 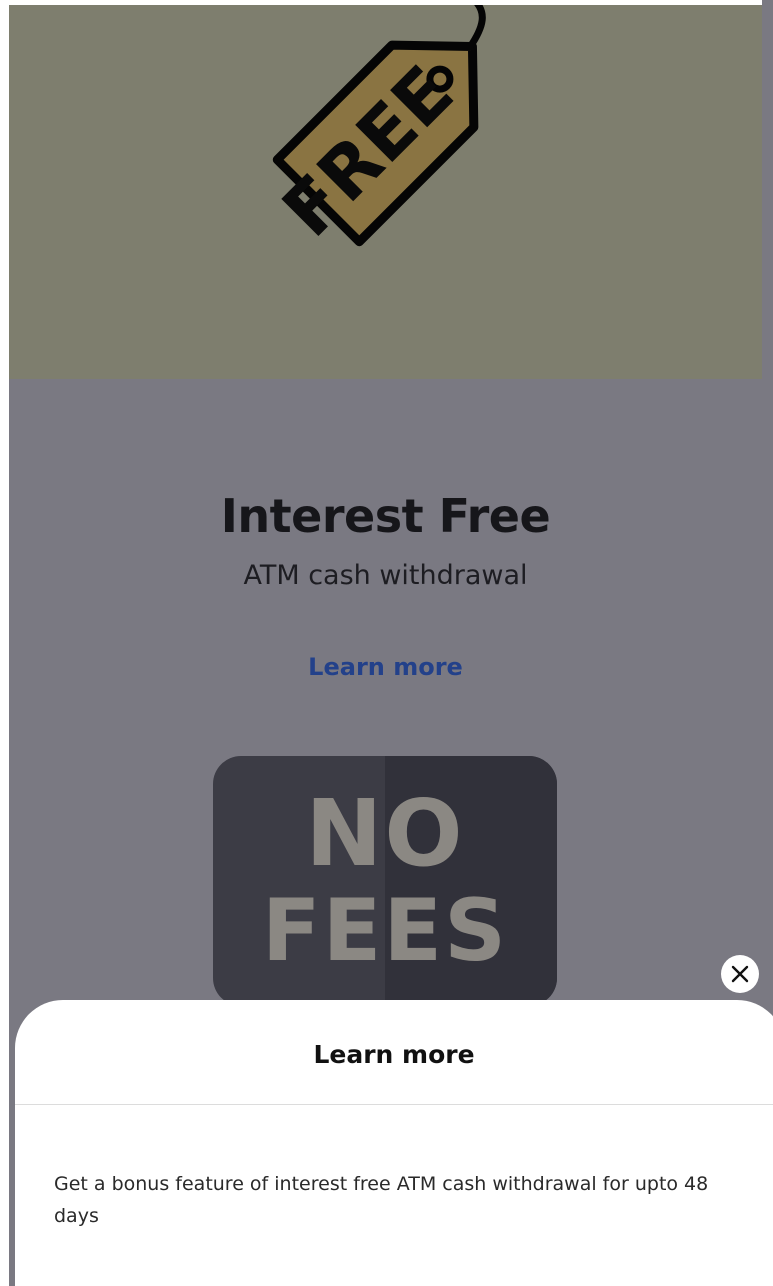 What do you see at coordinates (385, 575) in the screenshot?
I see `feature-subtitle: ATM cash withdrawal` at bounding box center [385, 575].